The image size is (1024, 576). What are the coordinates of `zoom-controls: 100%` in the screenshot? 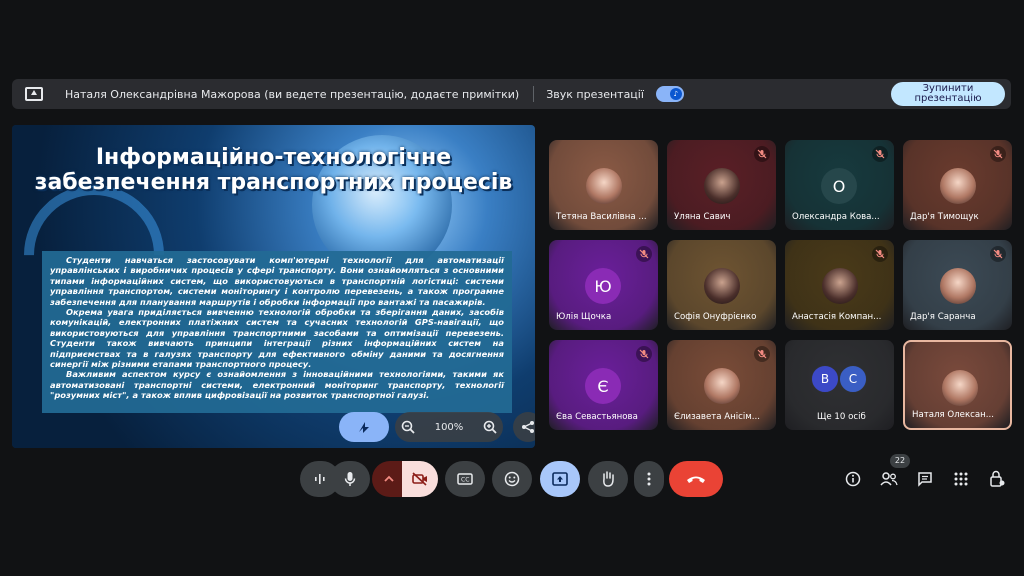 It's located at (449, 427).